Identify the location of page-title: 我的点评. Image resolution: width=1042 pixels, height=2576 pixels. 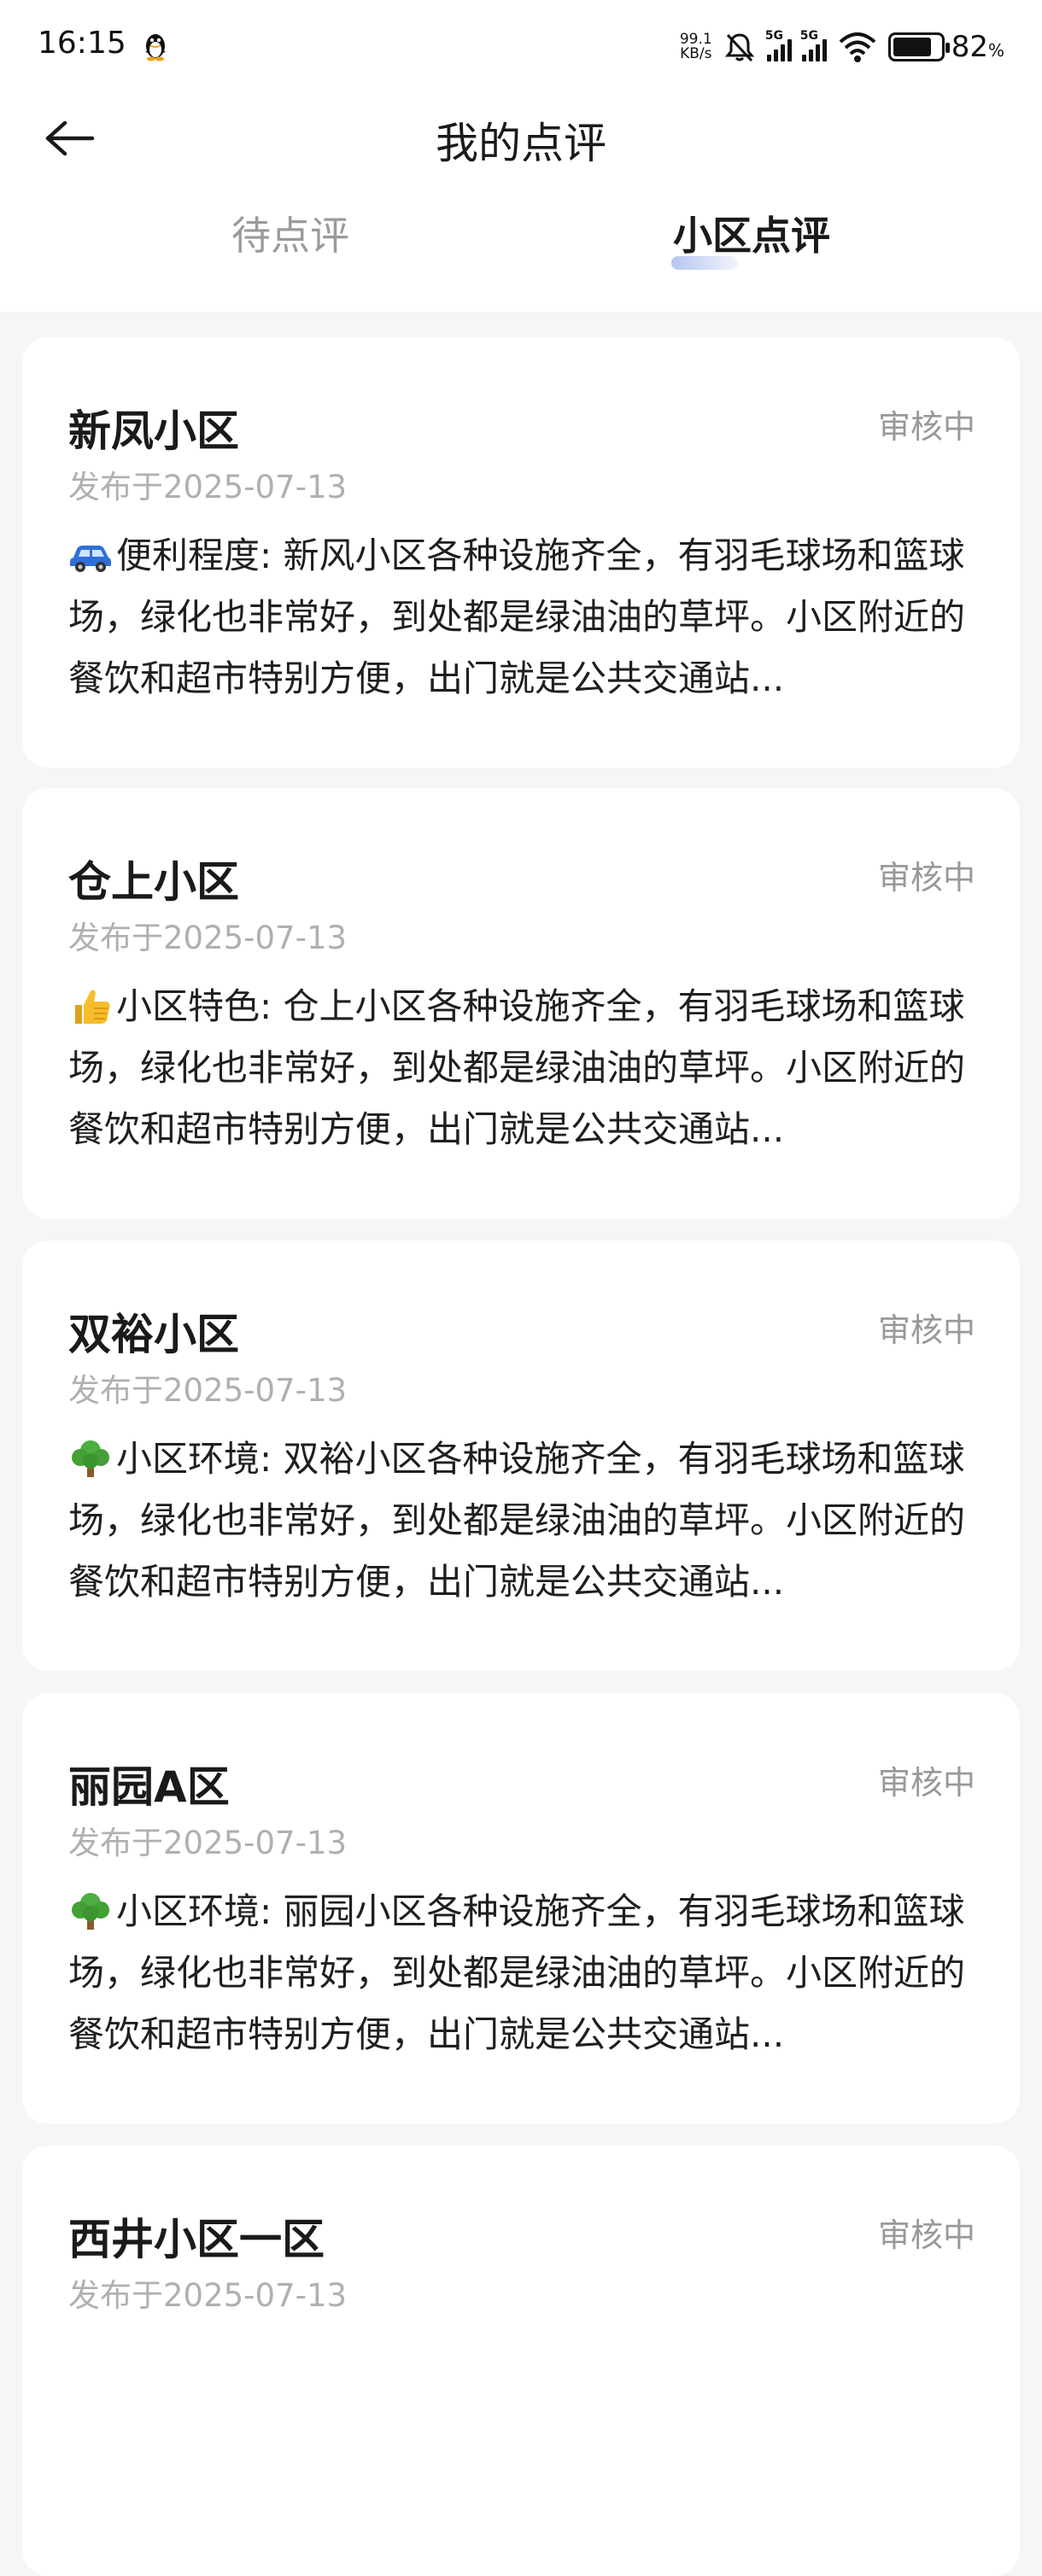
(521, 143).